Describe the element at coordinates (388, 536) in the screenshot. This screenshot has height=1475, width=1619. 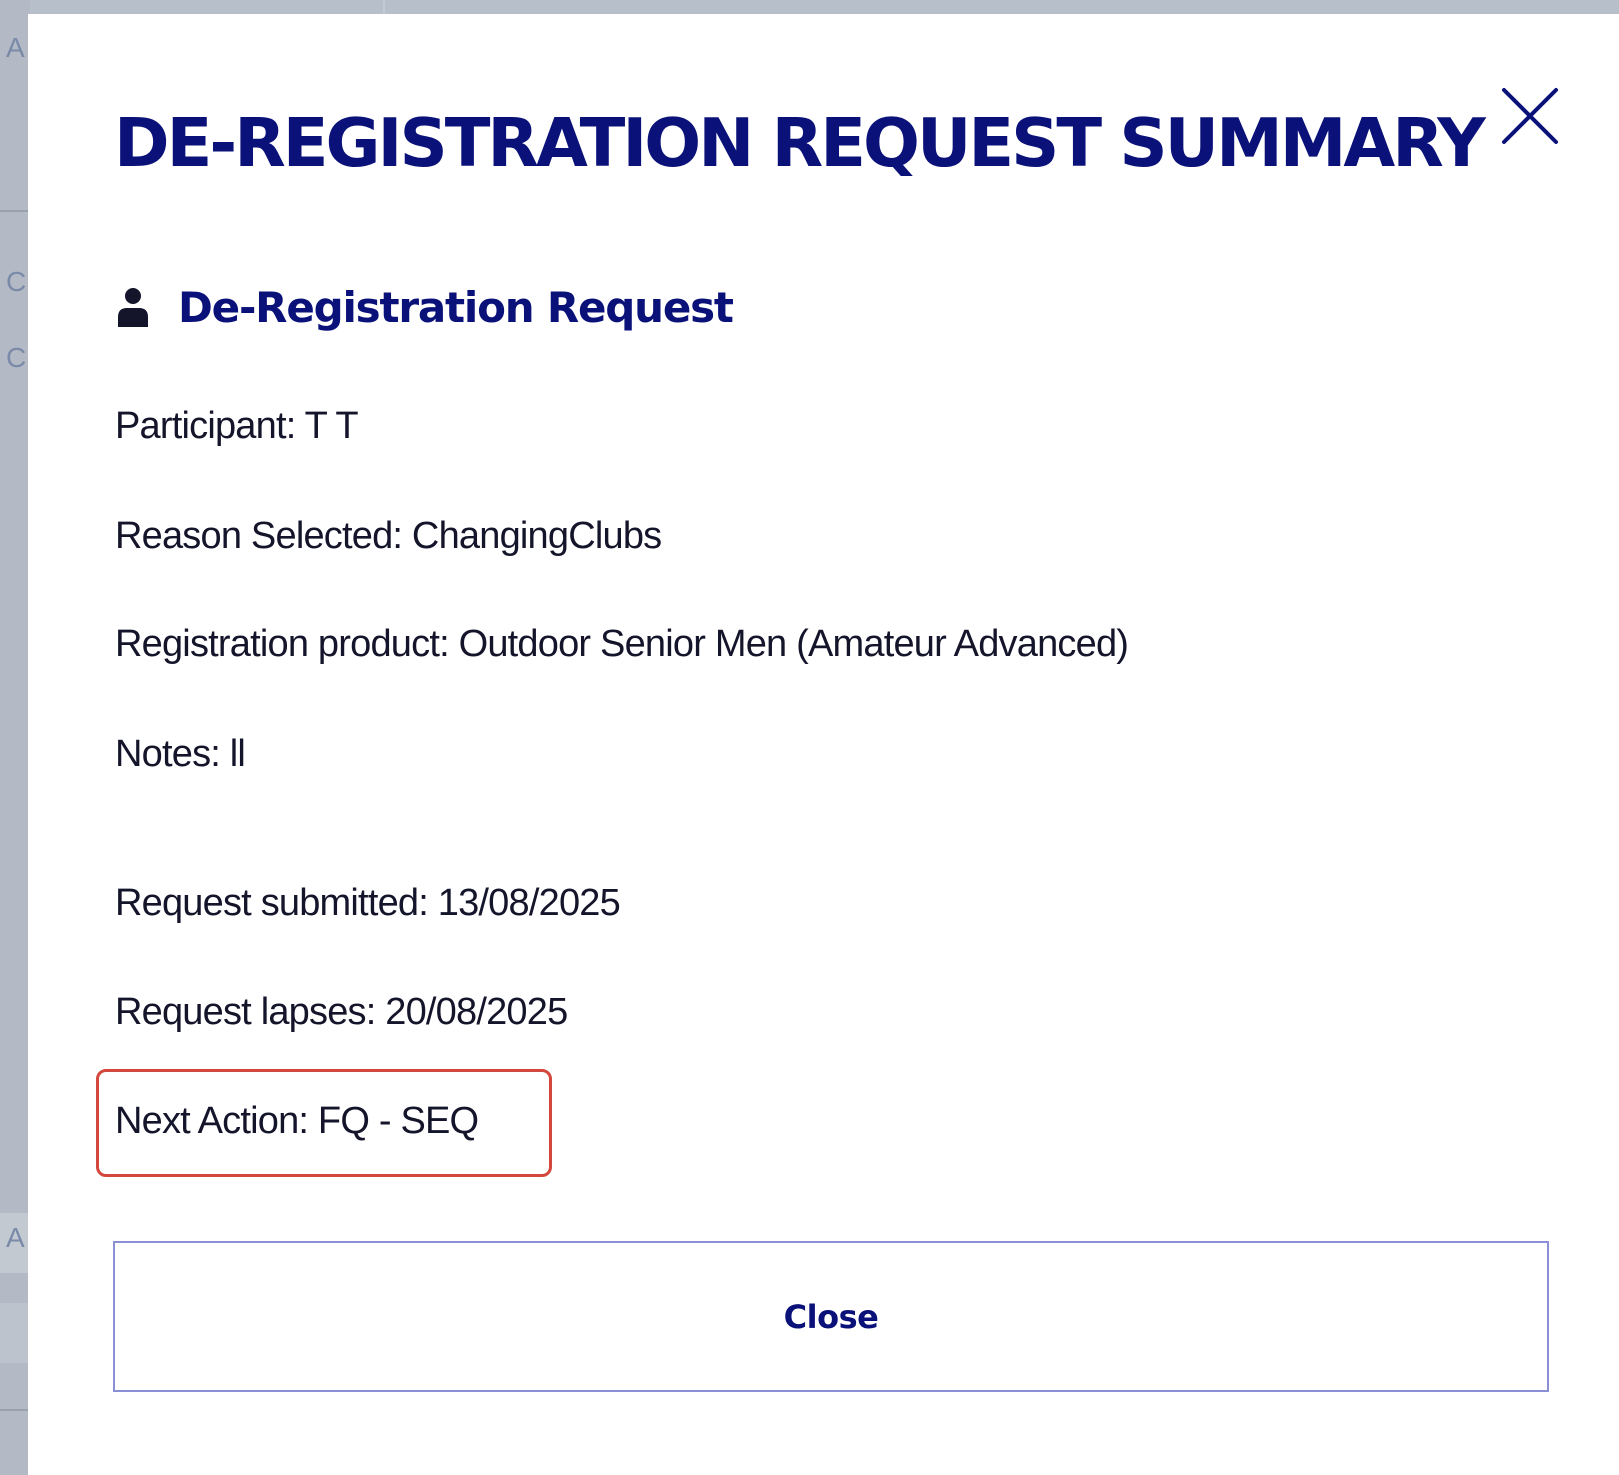
I see `reason-field: Reason Selected: ChangingClubs` at that location.